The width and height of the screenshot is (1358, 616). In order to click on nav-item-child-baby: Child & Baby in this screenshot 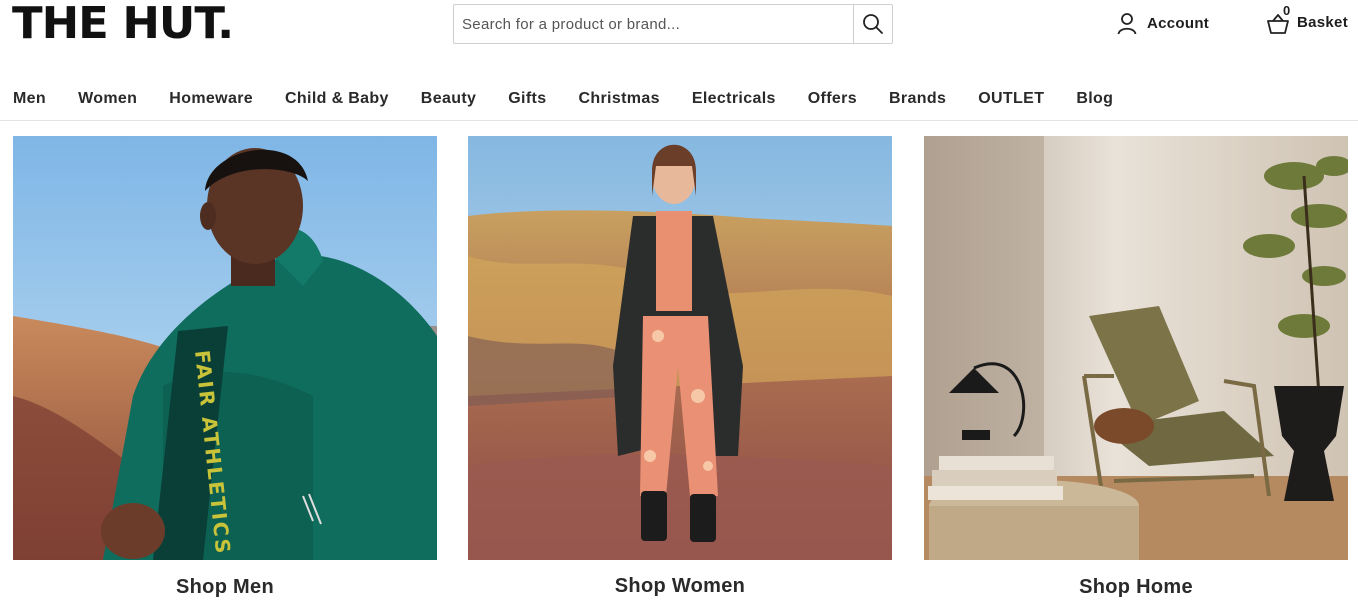, I will do `click(337, 99)`.